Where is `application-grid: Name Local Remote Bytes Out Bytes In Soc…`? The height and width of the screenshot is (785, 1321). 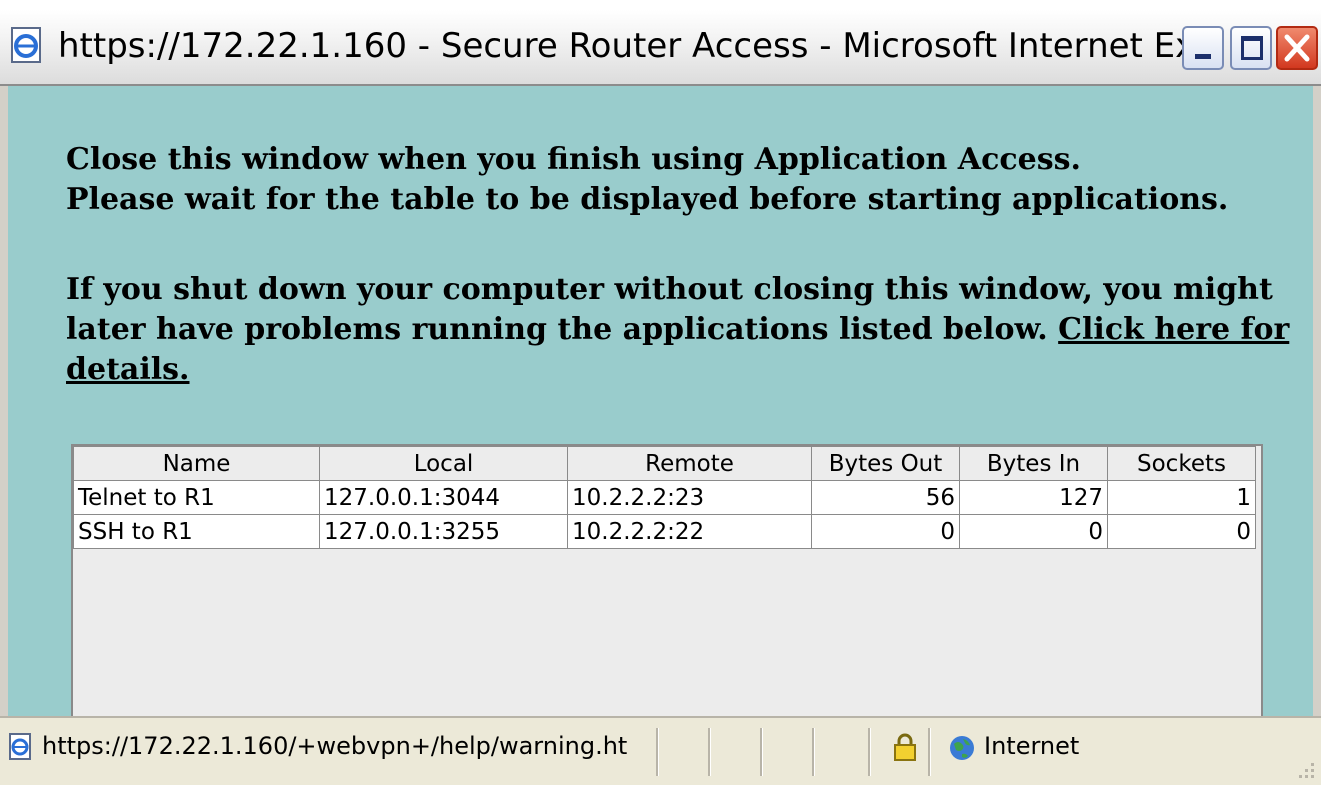 application-grid: Name Local Remote Bytes Out Bytes In Soc… is located at coordinates (664, 497).